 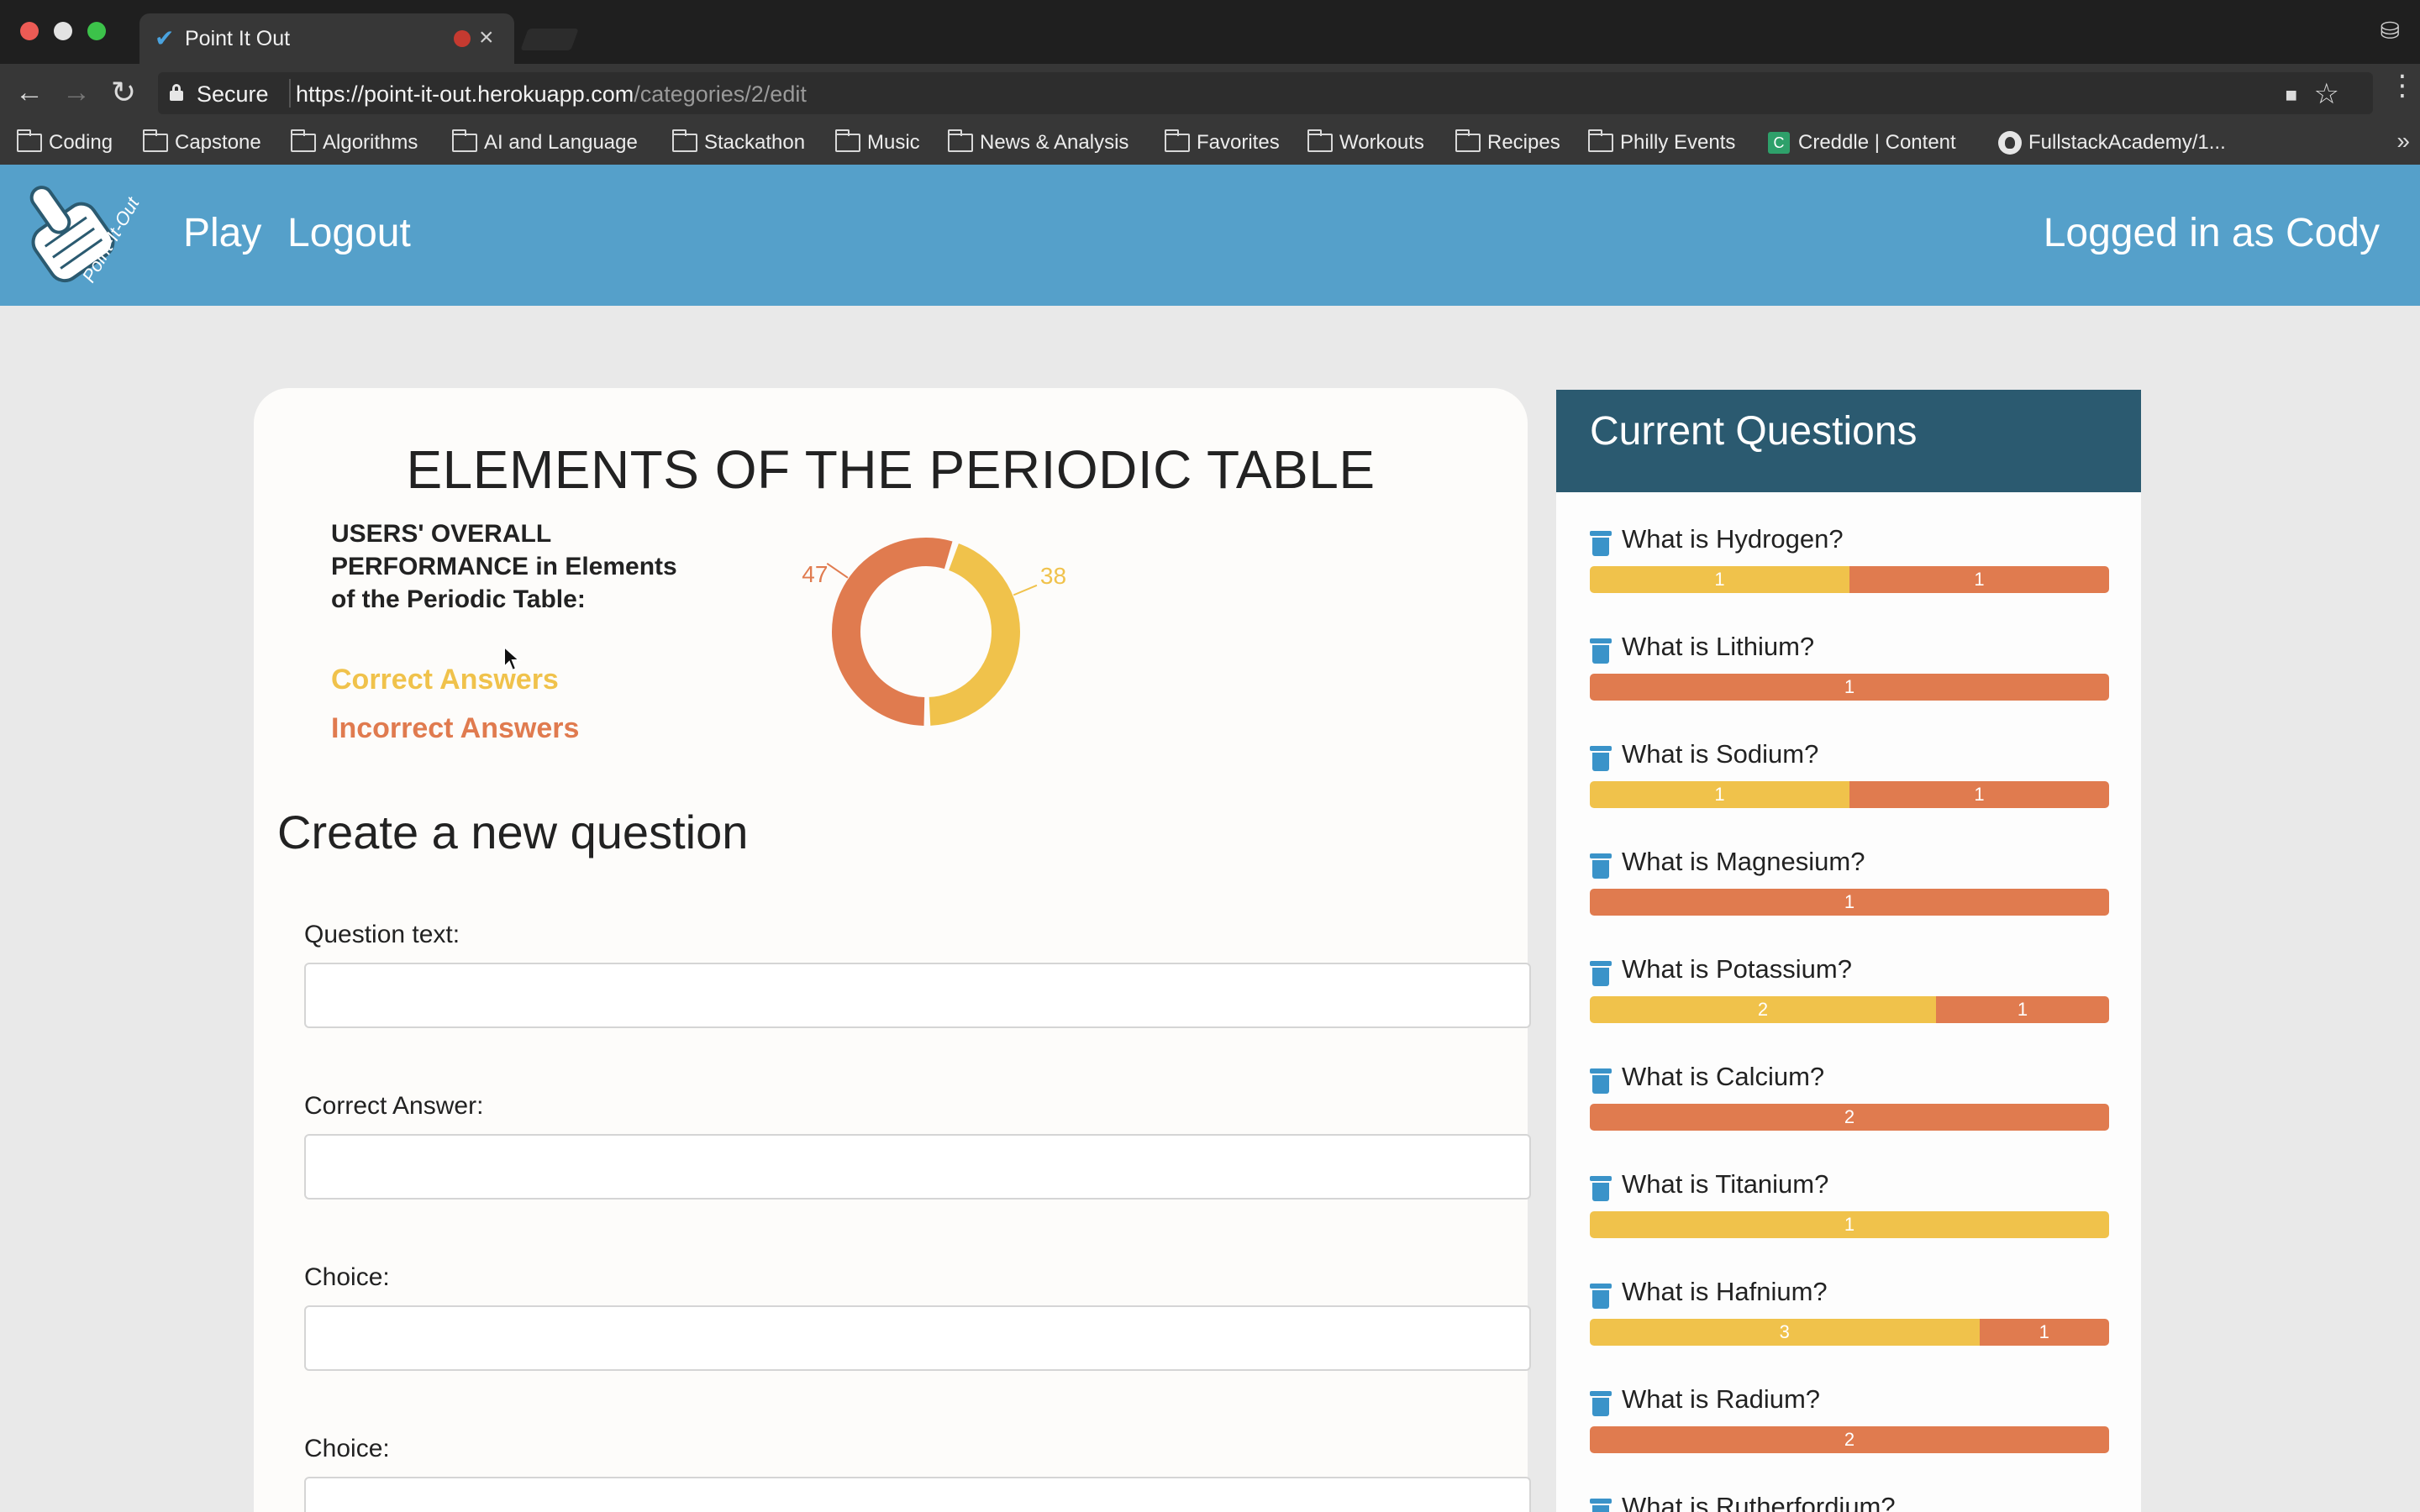 I want to click on incognito-icon: ⛁, so click(x=2390, y=31).